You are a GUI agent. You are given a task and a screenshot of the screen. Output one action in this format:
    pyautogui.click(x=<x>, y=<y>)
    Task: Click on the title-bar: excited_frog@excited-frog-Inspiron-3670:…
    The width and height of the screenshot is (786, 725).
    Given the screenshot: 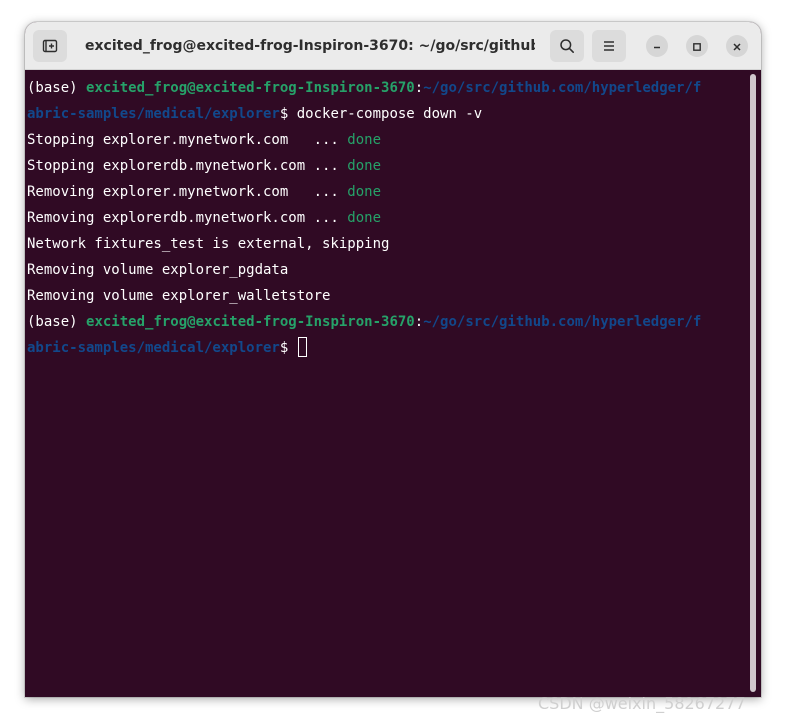 What is the action you would take?
    pyautogui.click(x=393, y=46)
    